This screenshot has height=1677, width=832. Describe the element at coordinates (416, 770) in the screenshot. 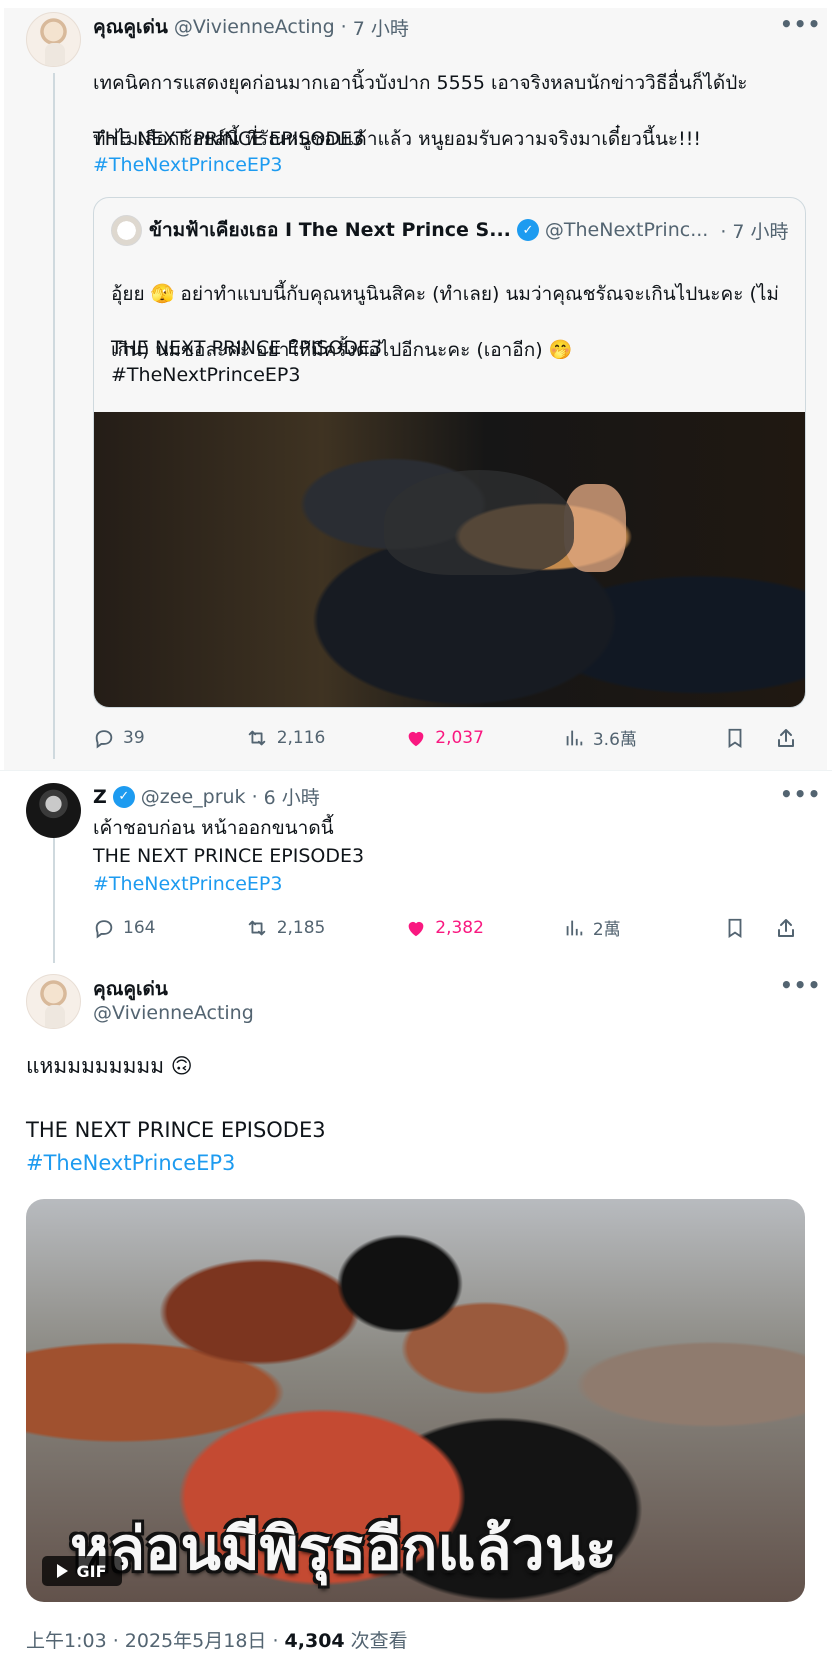

I see `tweet-divider` at that location.